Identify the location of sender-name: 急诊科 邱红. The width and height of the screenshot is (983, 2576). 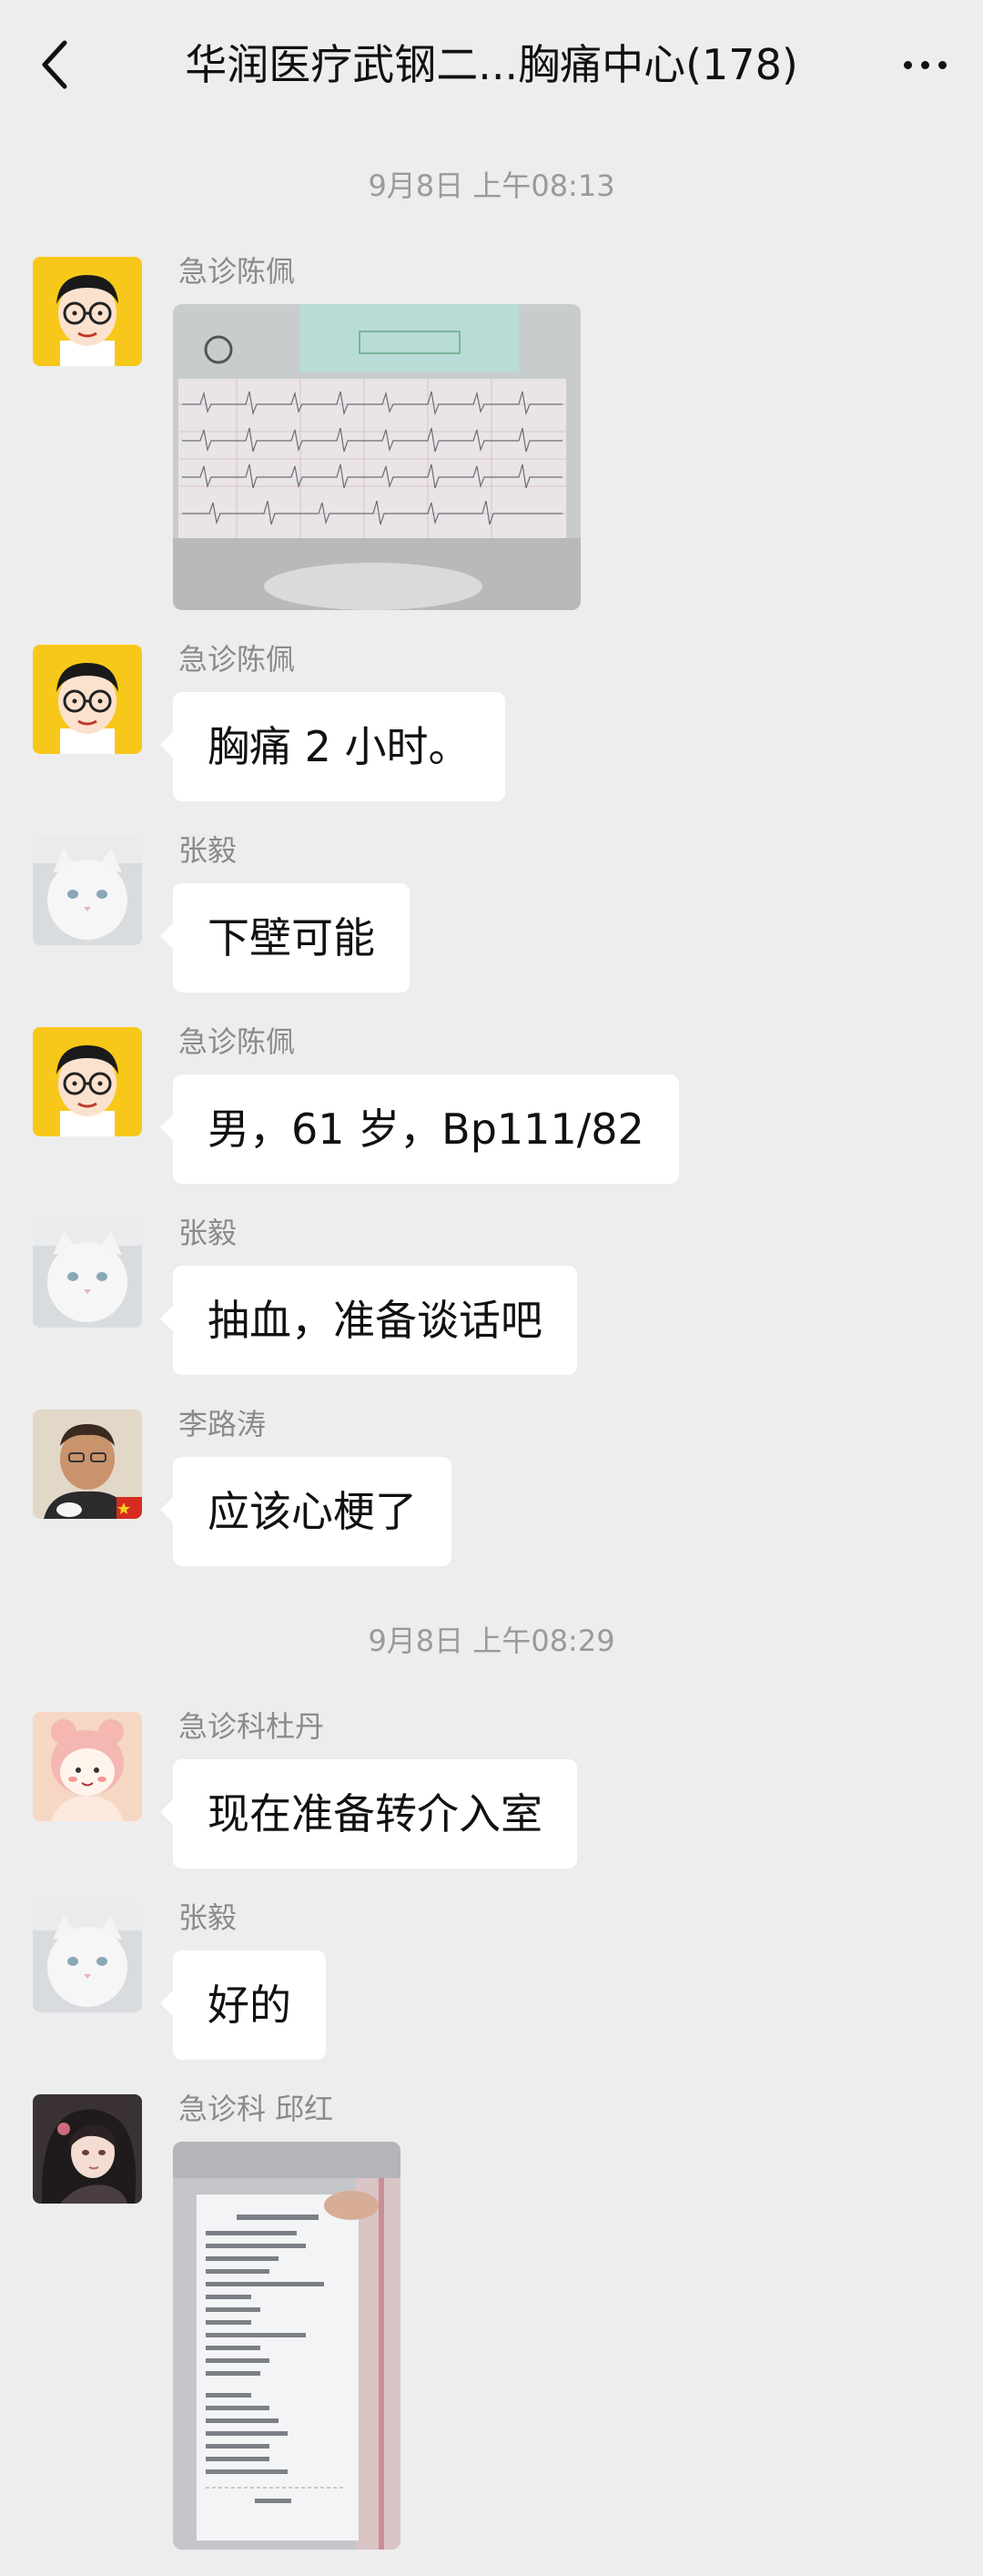
(256, 2109).